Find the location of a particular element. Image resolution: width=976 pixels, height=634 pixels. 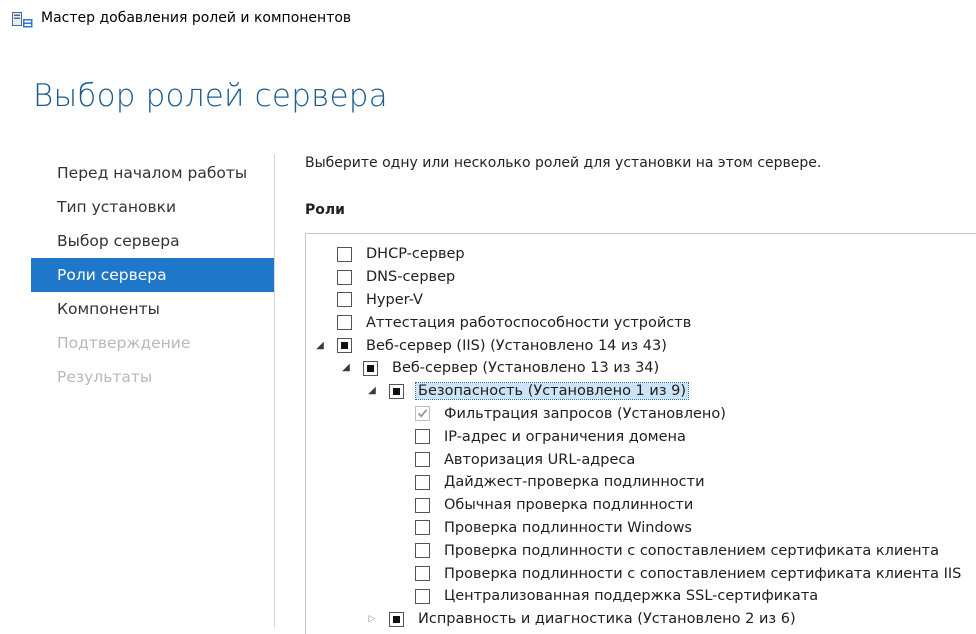

role-label: Обычная проверка подлинности is located at coordinates (568, 505).